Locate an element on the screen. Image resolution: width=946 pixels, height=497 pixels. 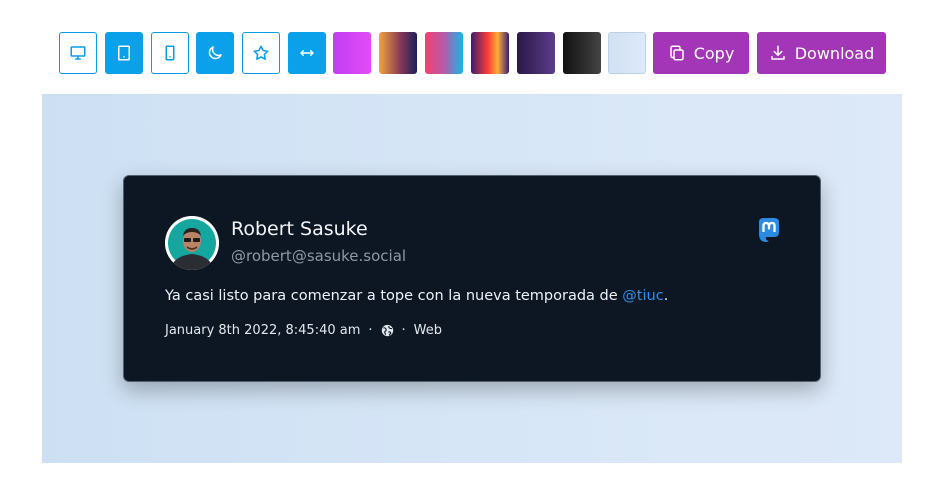
avatar is located at coordinates (192, 243).